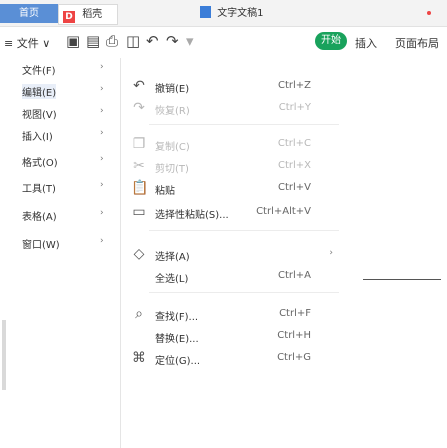 This screenshot has width=447, height=448. I want to click on file-menu-button: ≡ 文件 ∨, so click(27, 43).